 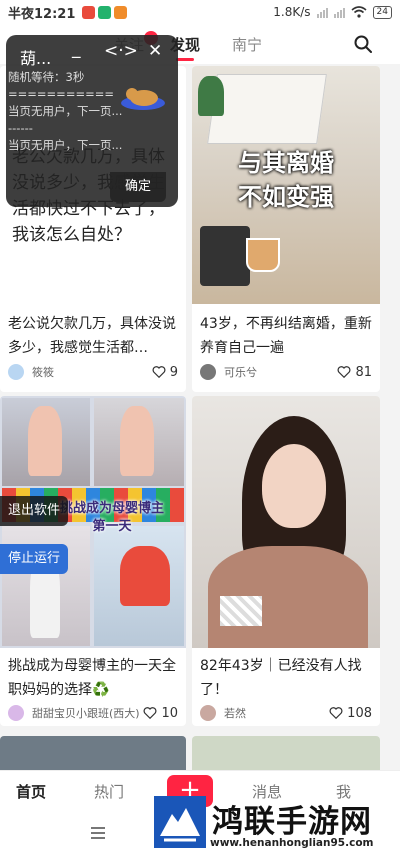 I want to click on tab-nanning: 南宁, so click(x=247, y=44).